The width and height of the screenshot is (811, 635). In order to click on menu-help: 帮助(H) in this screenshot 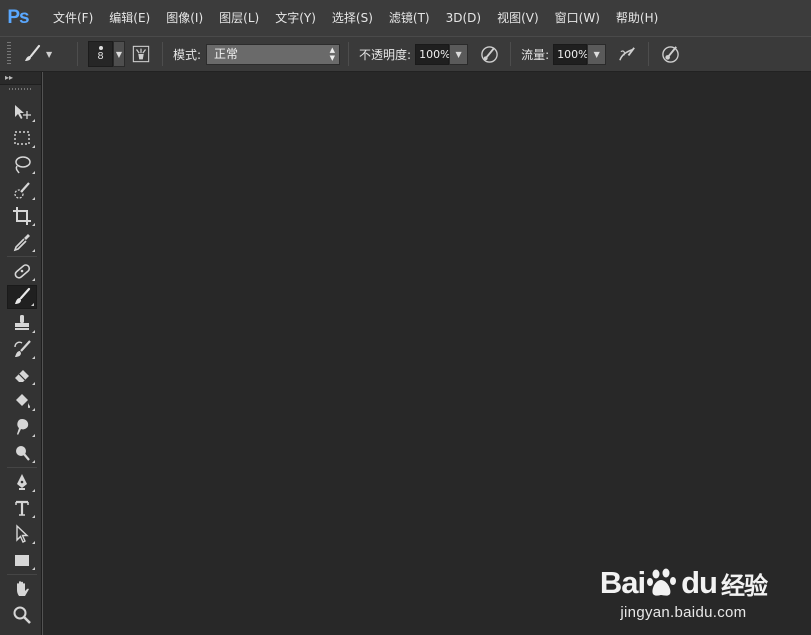, I will do `click(637, 18)`.